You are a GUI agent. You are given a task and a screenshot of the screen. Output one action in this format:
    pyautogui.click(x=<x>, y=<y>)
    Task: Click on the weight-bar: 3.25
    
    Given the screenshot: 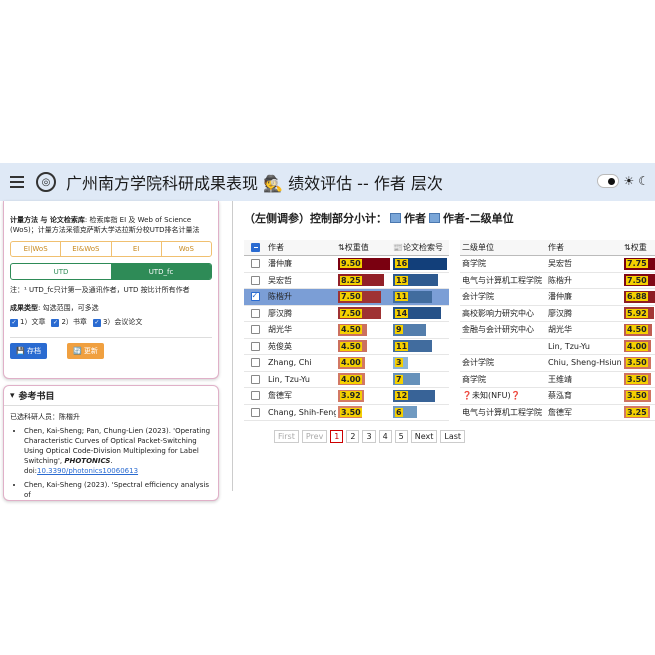 What is the action you would take?
    pyautogui.click(x=637, y=412)
    